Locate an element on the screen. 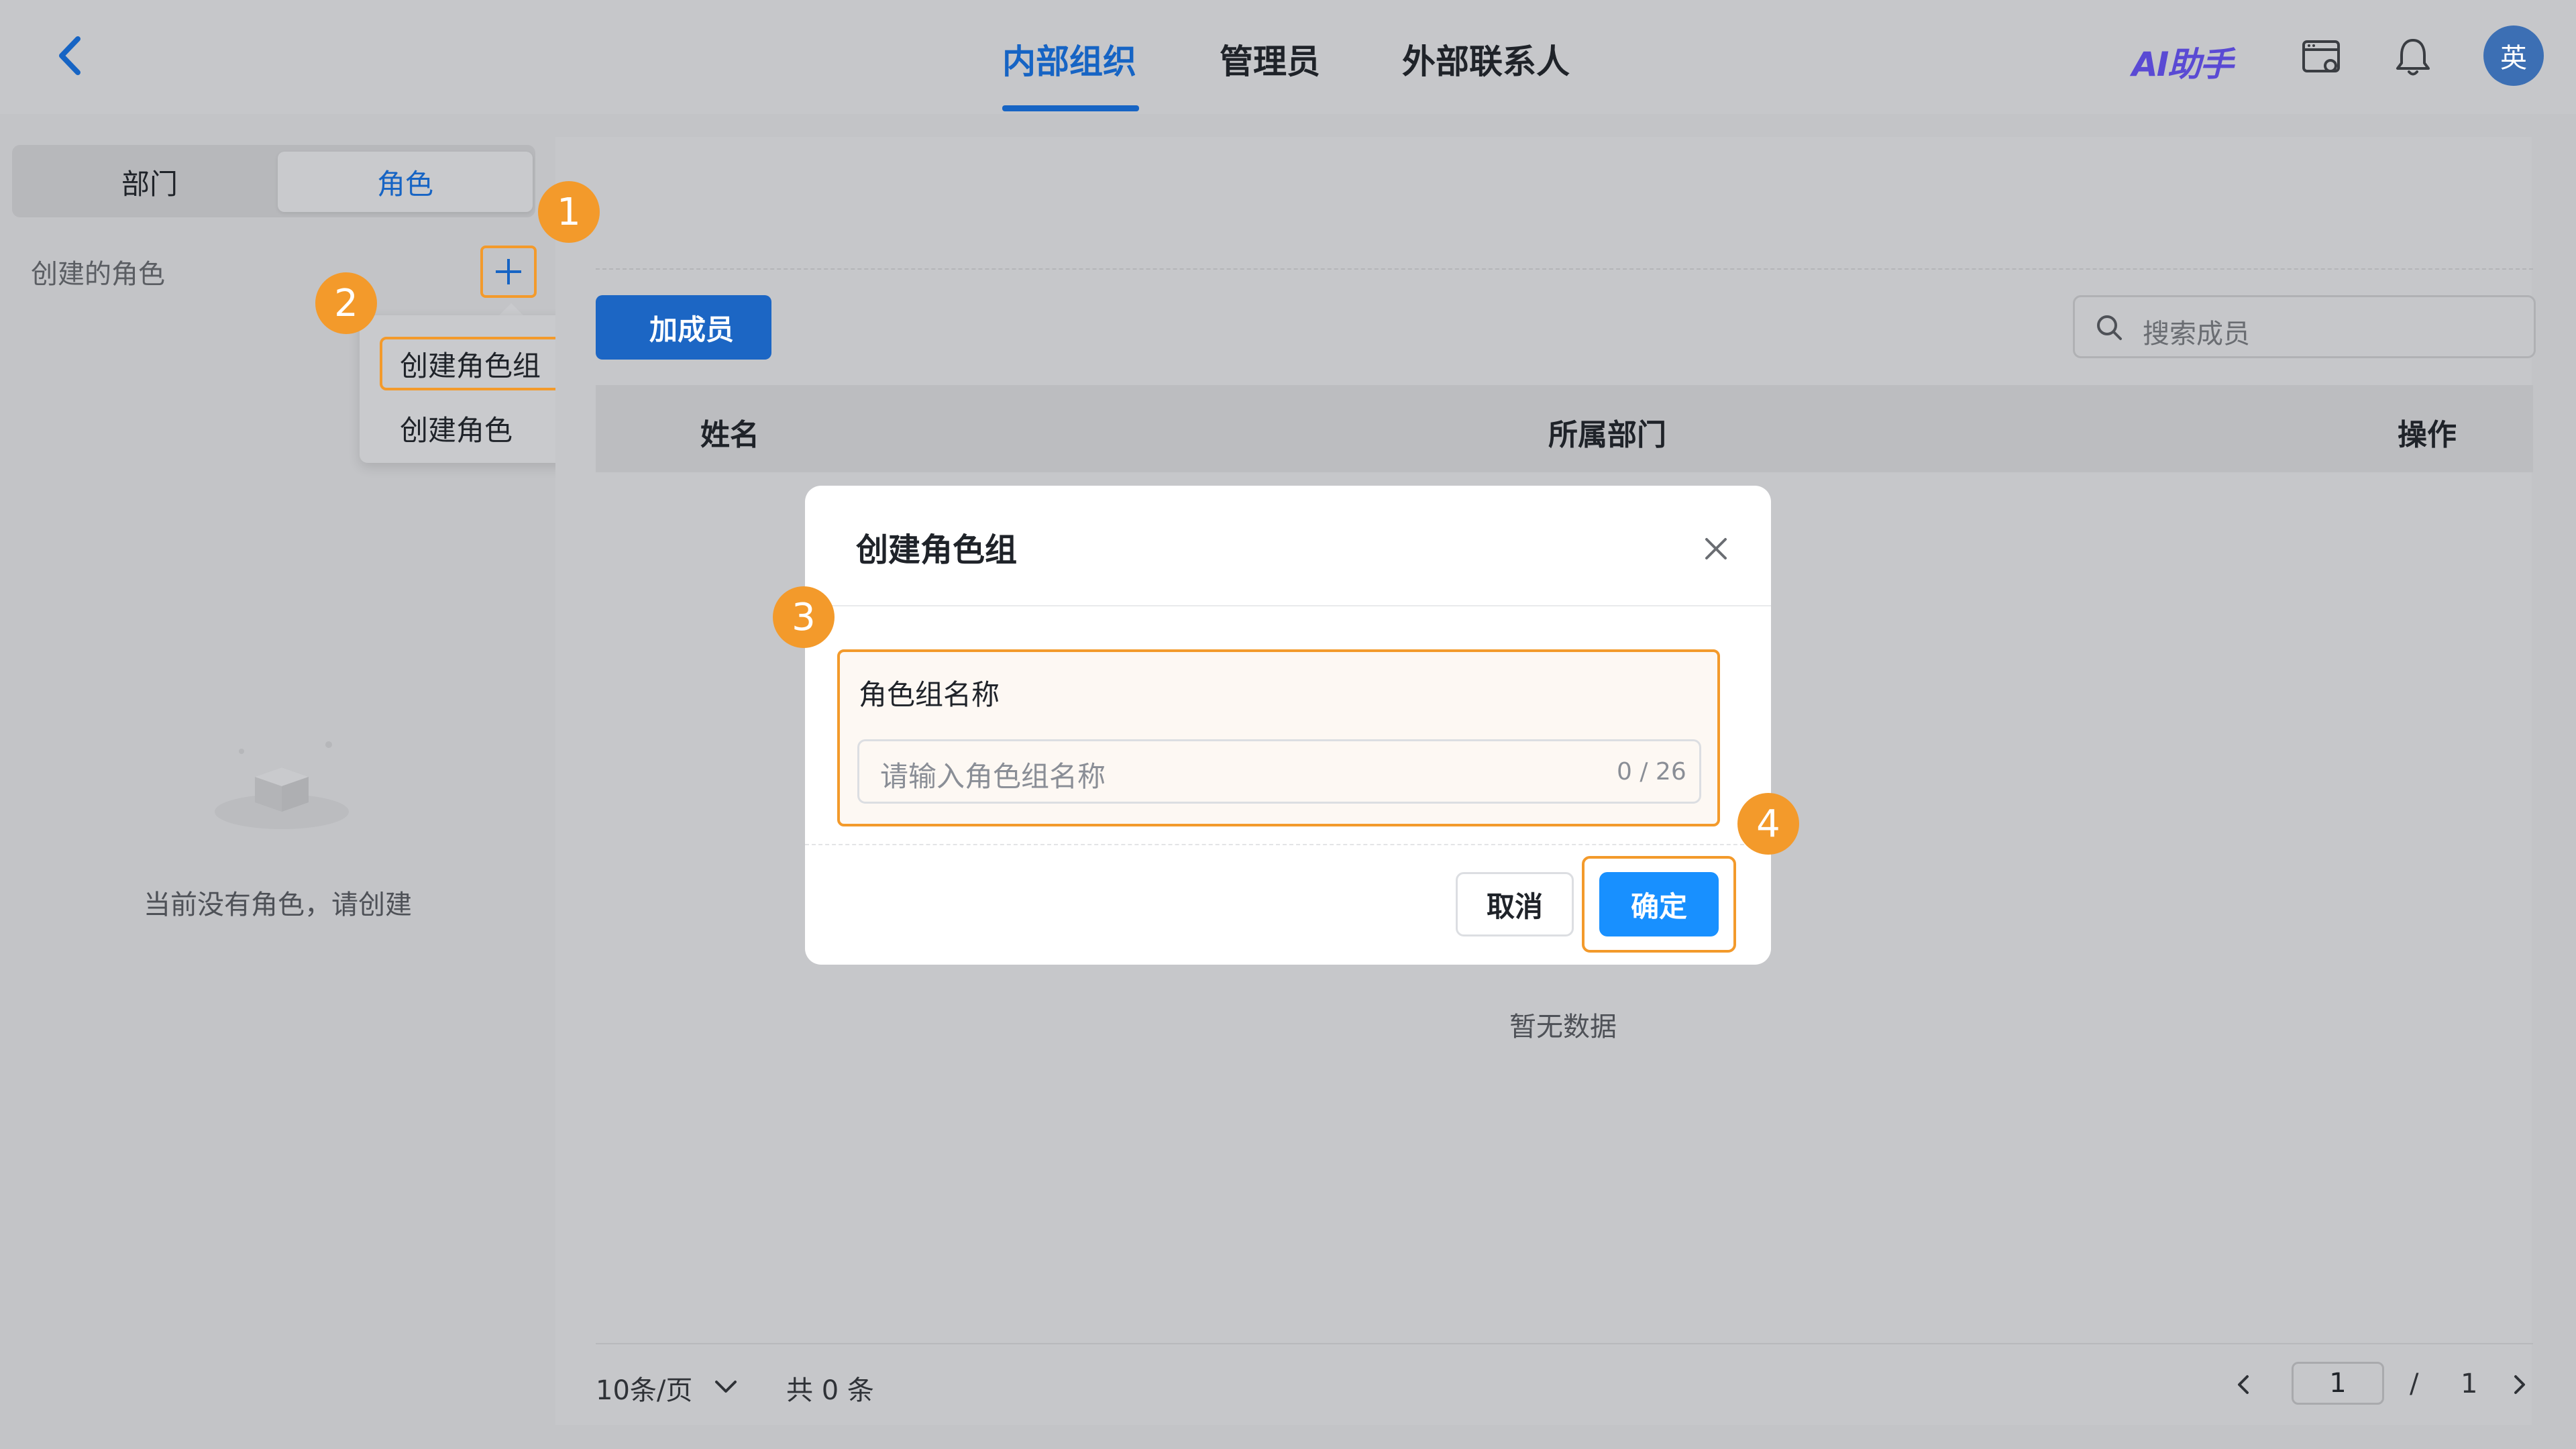 This screenshot has width=2576, height=1449. add-role-button is located at coordinates (508, 272).